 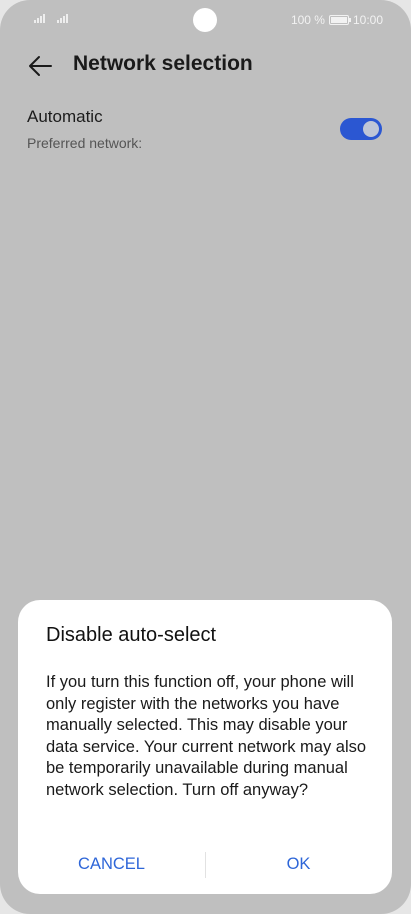 What do you see at coordinates (367, 20) in the screenshot?
I see `clock: 10:00` at bounding box center [367, 20].